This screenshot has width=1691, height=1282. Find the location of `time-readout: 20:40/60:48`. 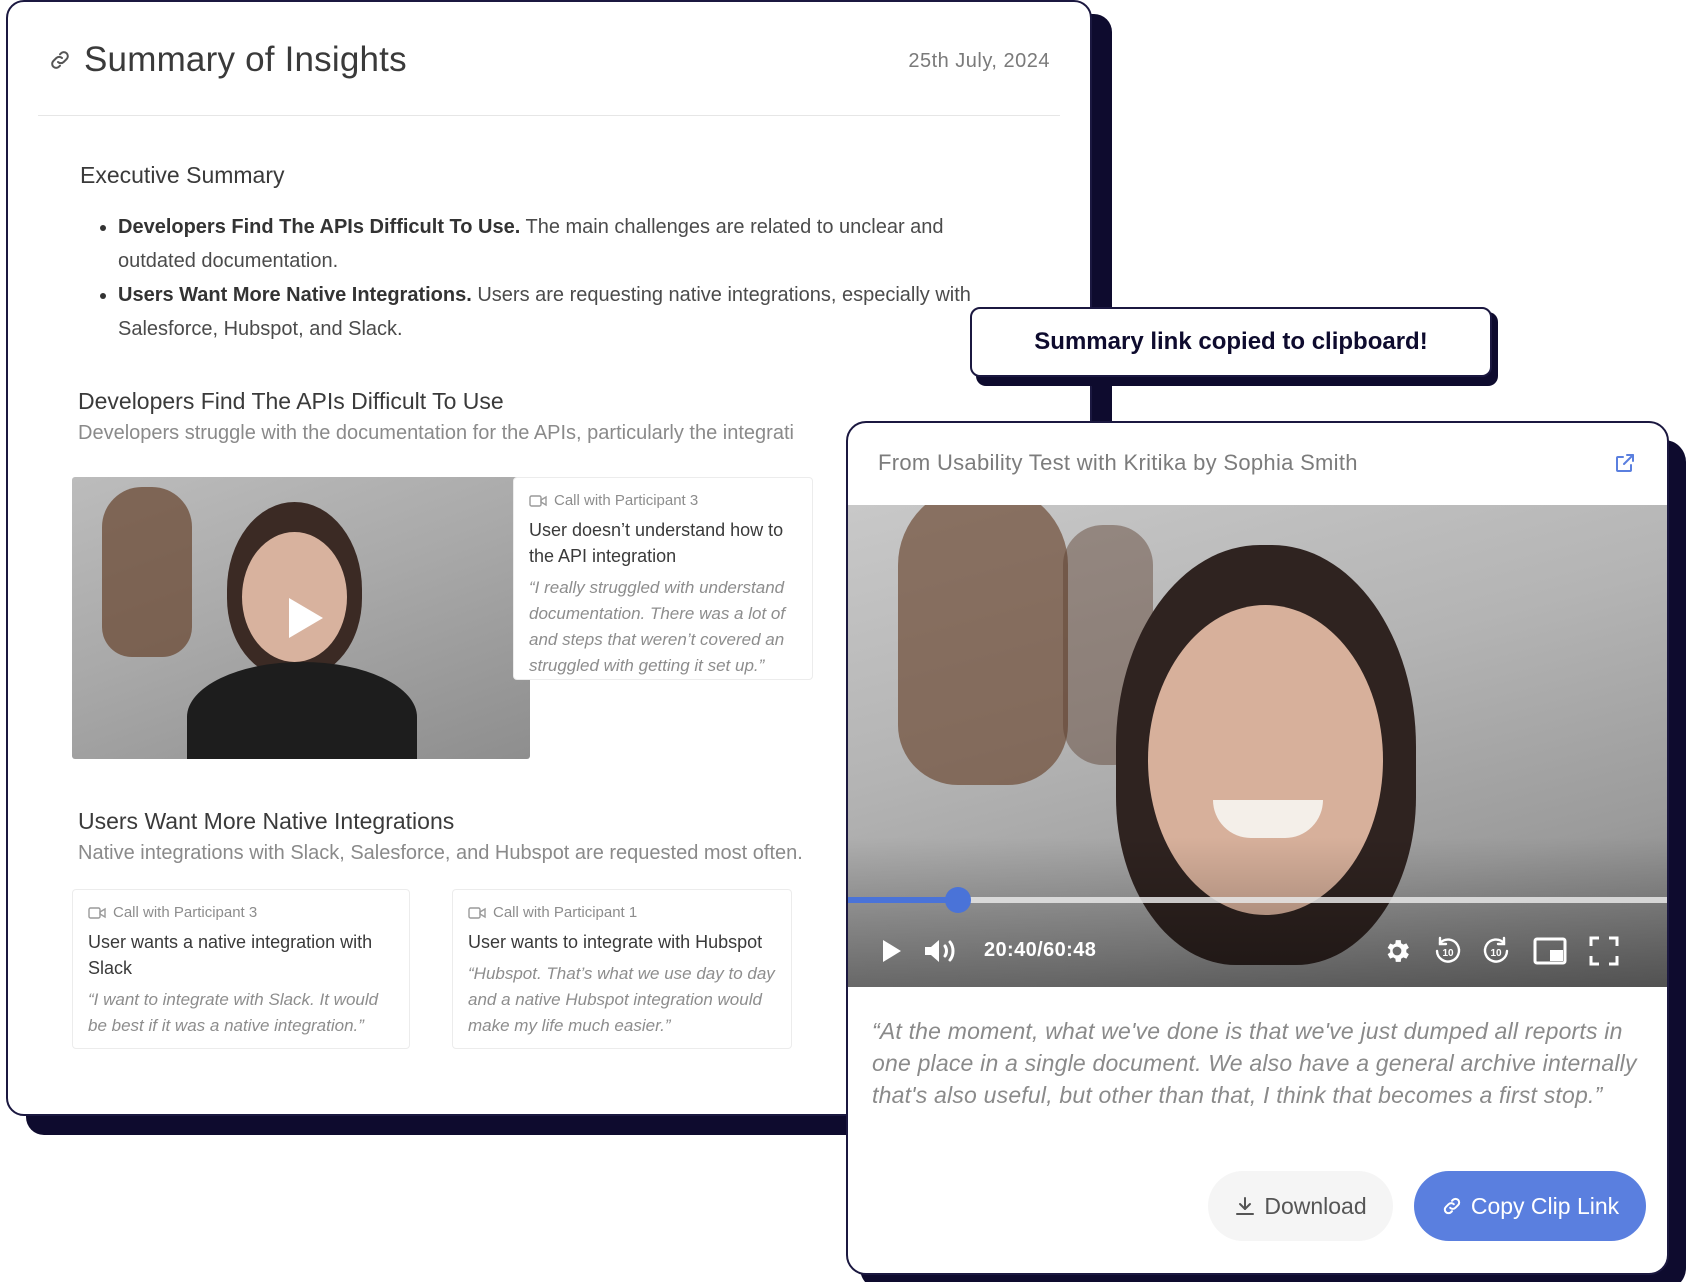

time-readout: 20:40/60:48 is located at coordinates (1040, 950).